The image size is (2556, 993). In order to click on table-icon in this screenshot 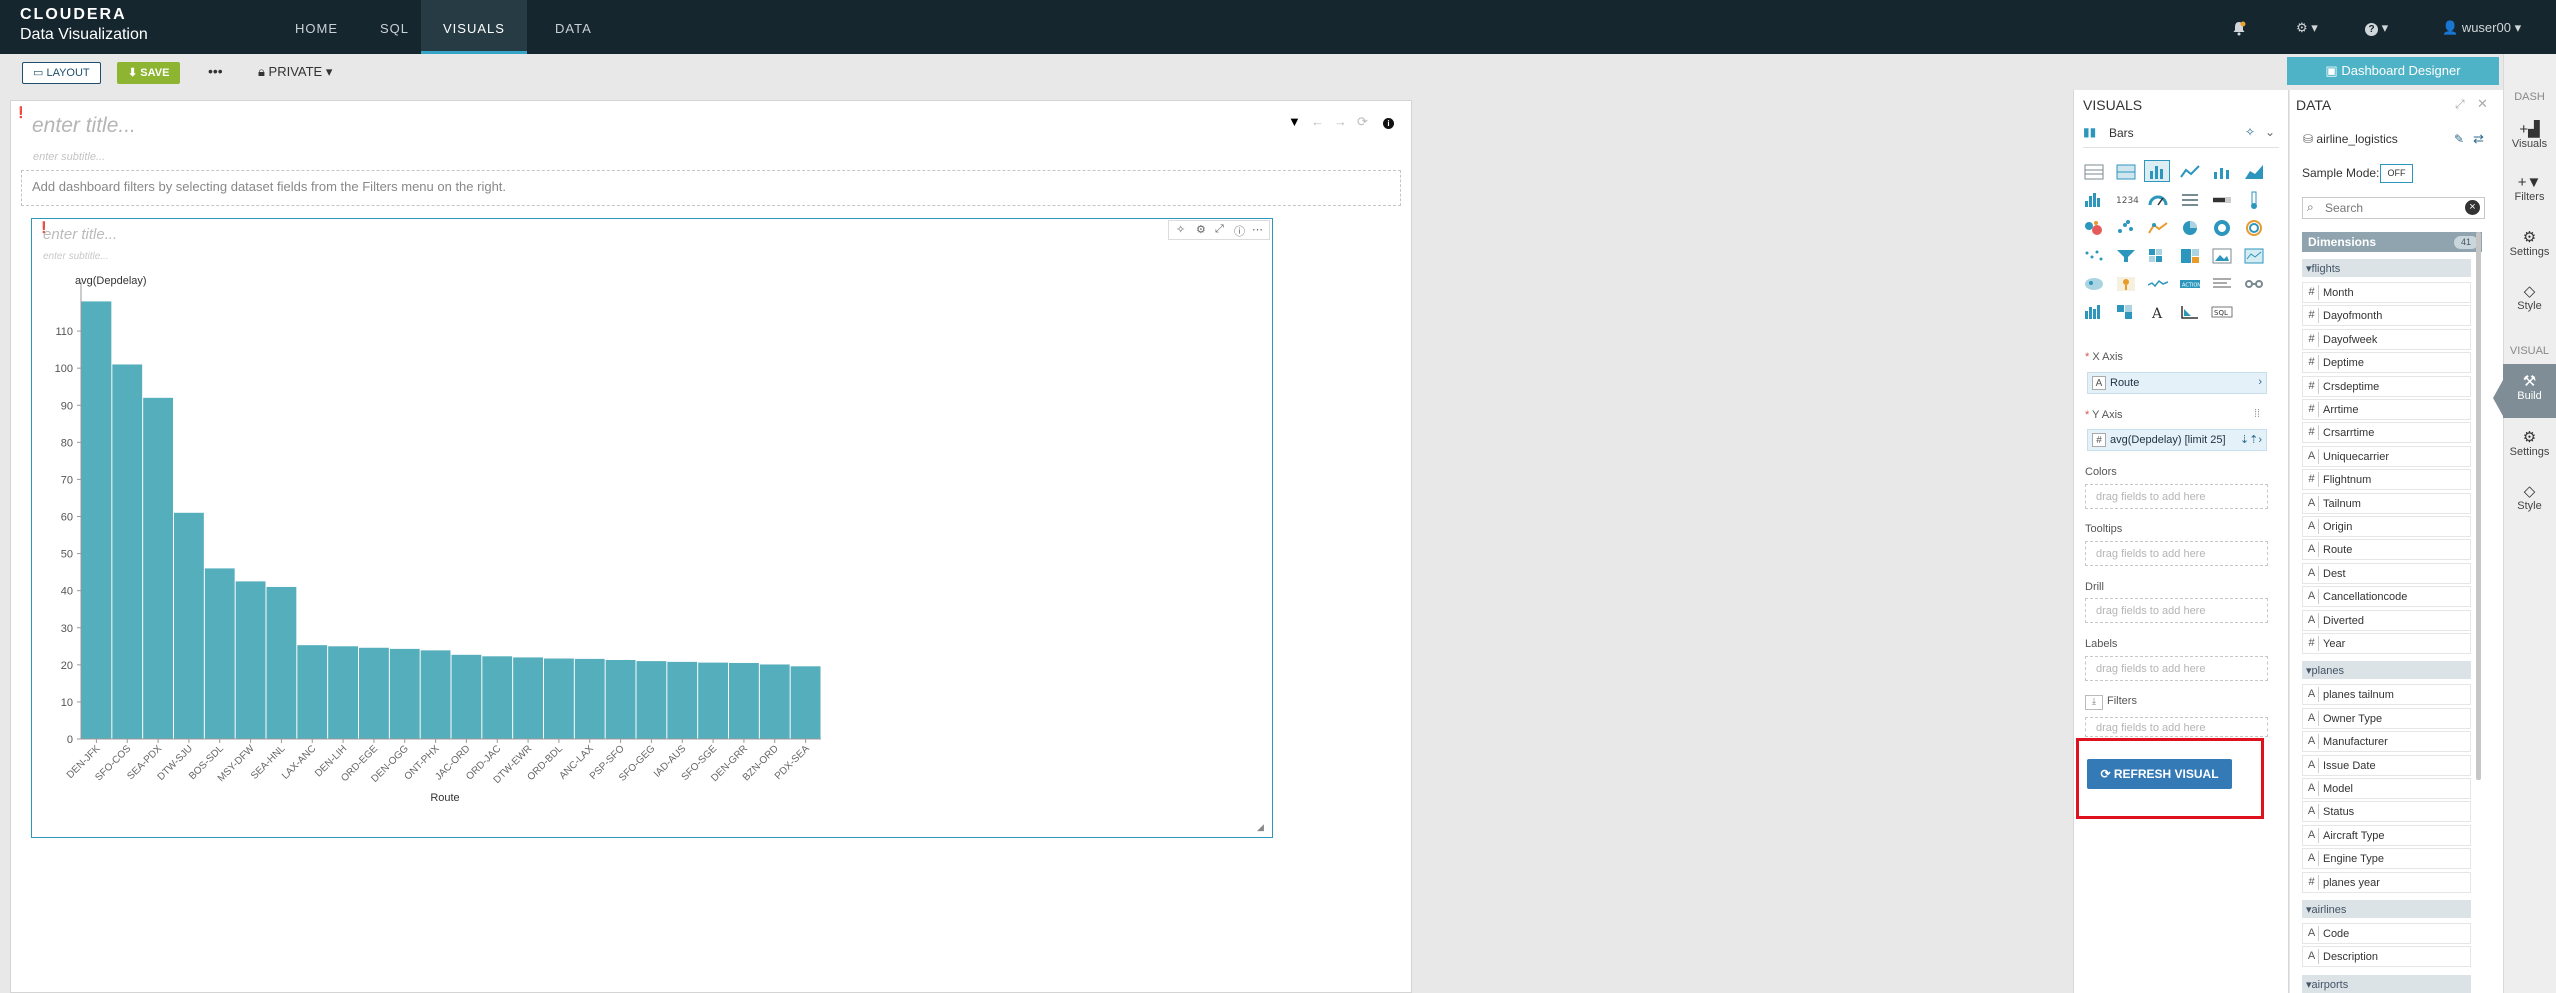, I will do `click(2093, 171)`.